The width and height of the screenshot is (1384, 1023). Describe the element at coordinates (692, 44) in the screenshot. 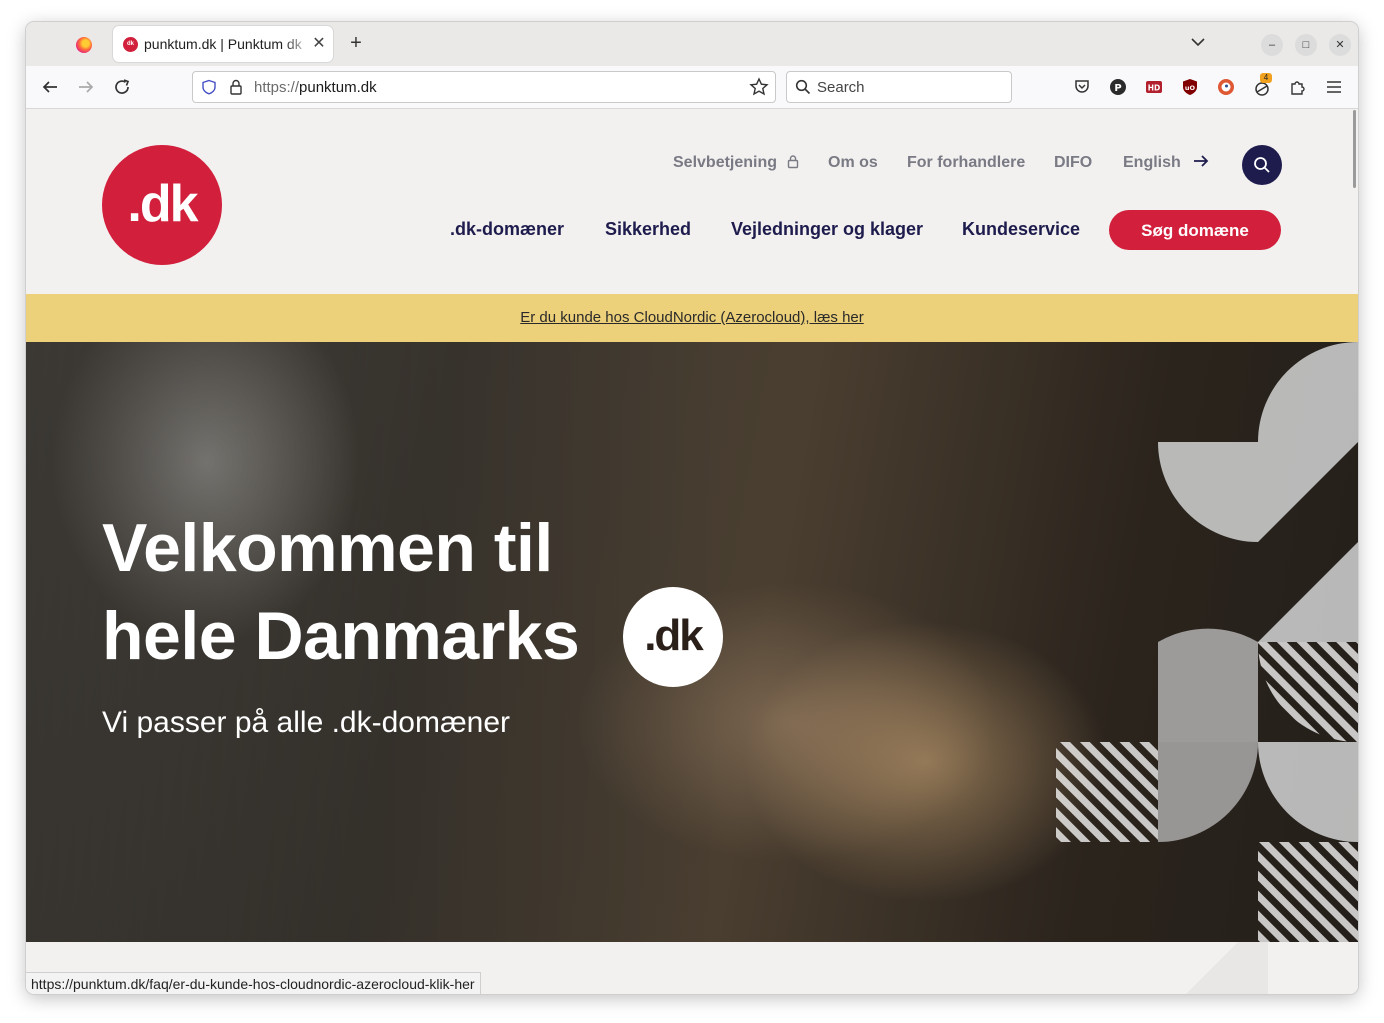

I see `tab-strip: dk punktum.dk | Punktum dk ✕ + – □ ✕` at that location.